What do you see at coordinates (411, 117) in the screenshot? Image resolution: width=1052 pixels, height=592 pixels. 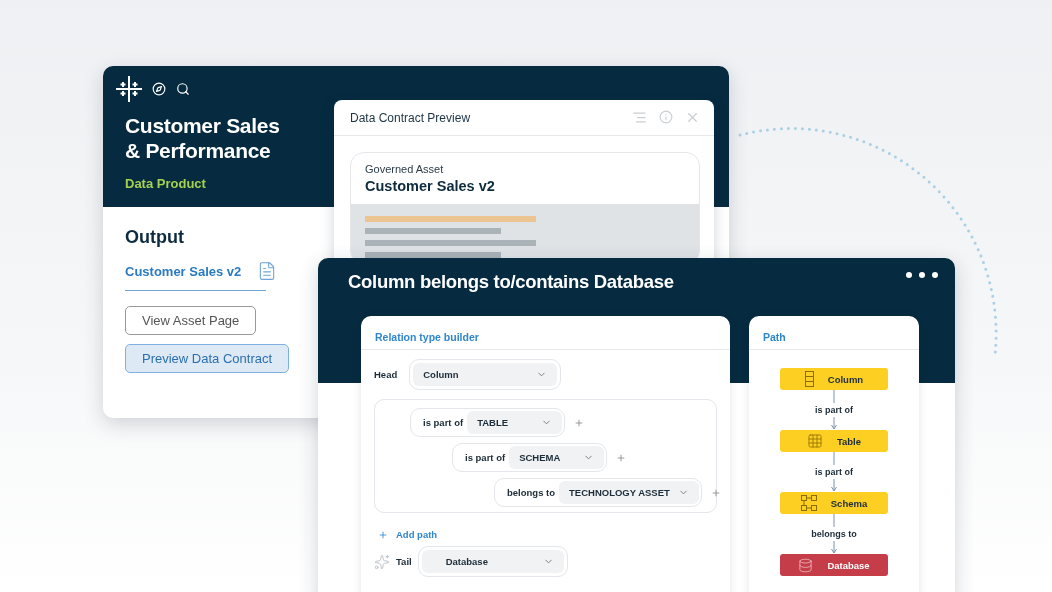 I see `window-title: Data Contract Preview` at bounding box center [411, 117].